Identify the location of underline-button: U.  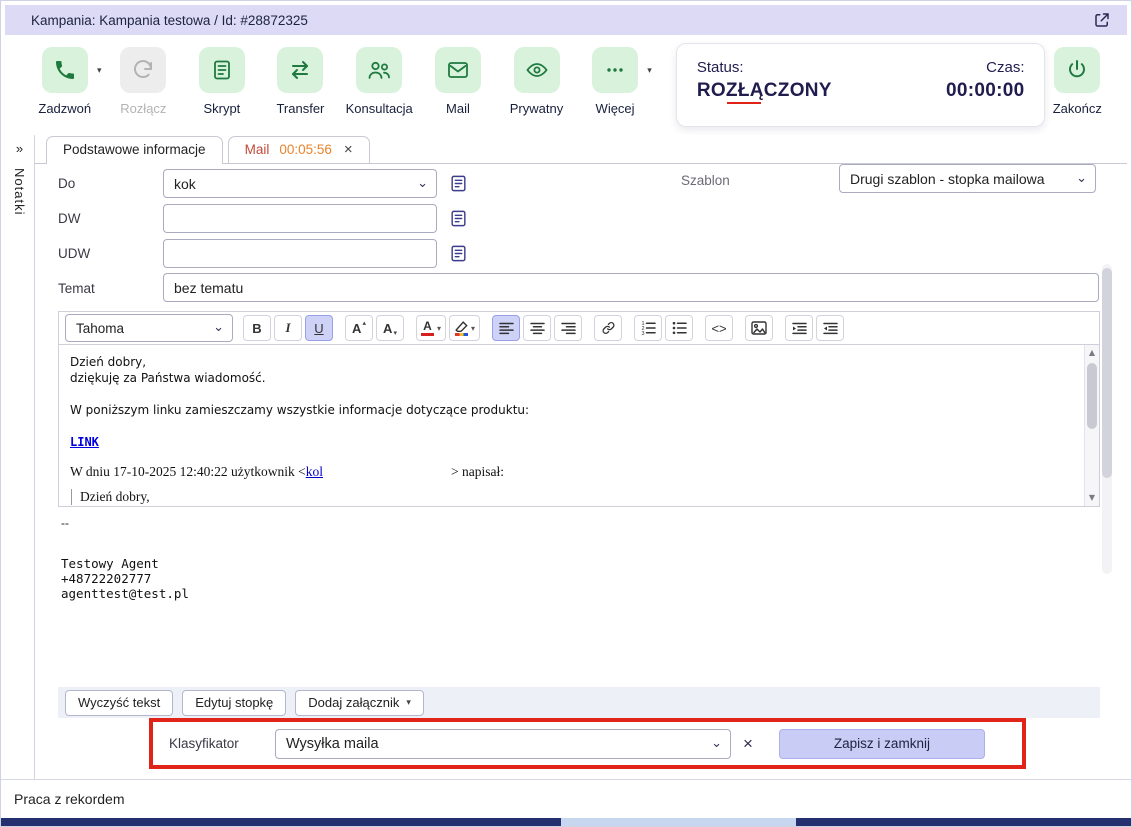
(319, 328).